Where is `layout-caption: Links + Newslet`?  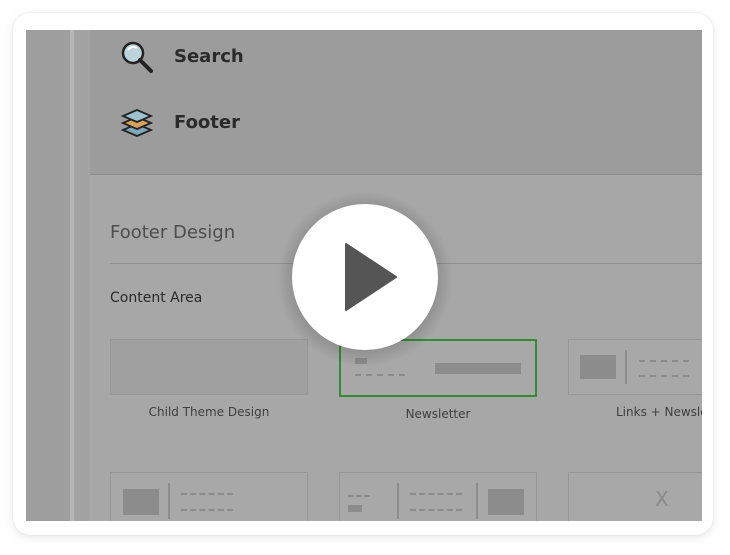 layout-caption: Links + Newslet is located at coordinates (659, 412).